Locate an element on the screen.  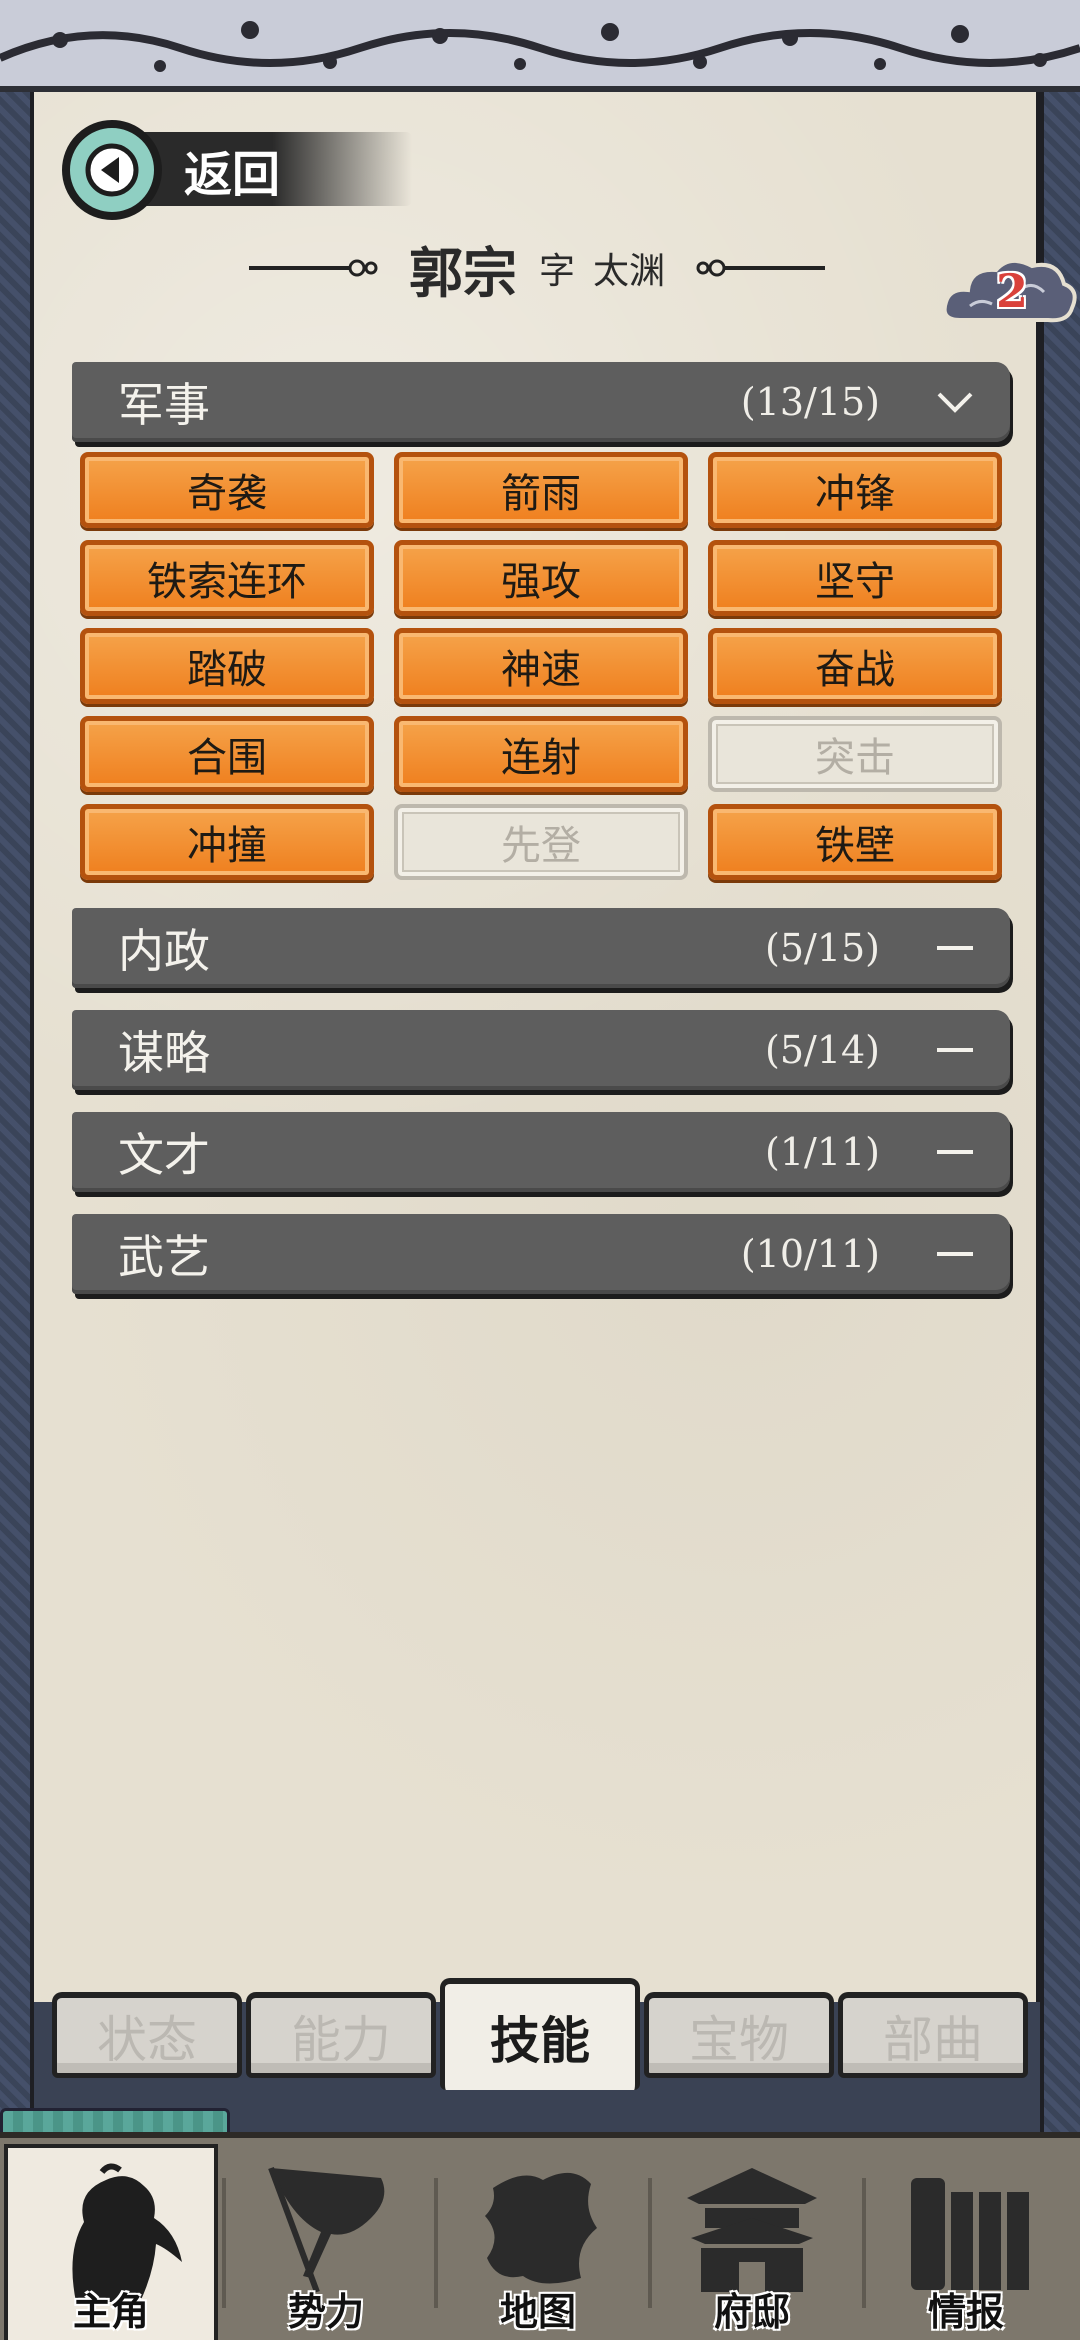
tab-abilities: 能力 is located at coordinates (341, 2035).